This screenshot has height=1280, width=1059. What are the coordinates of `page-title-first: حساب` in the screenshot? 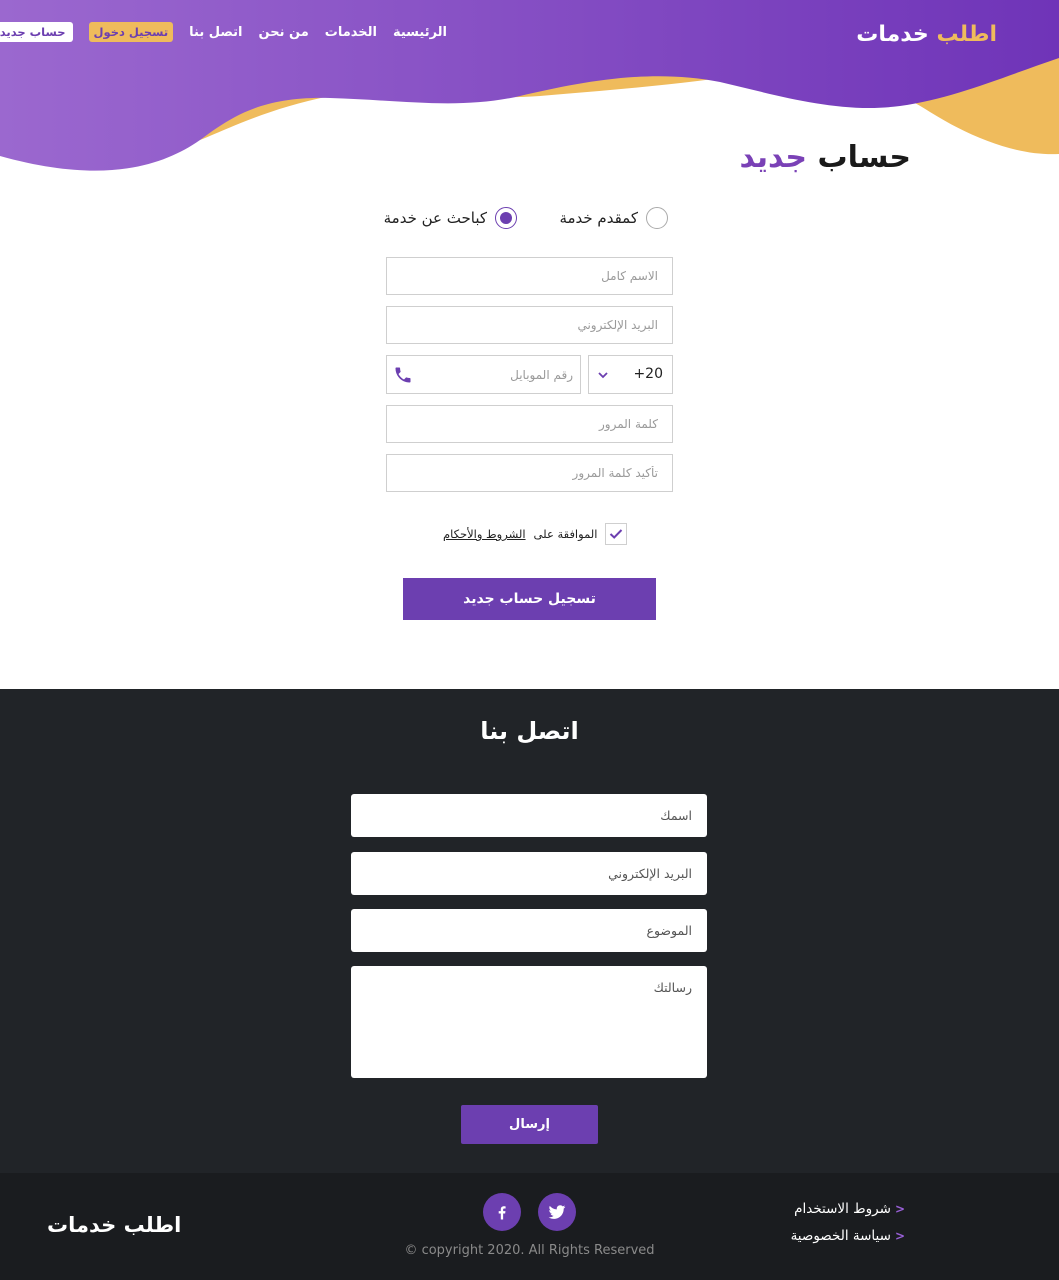 It's located at (864, 157).